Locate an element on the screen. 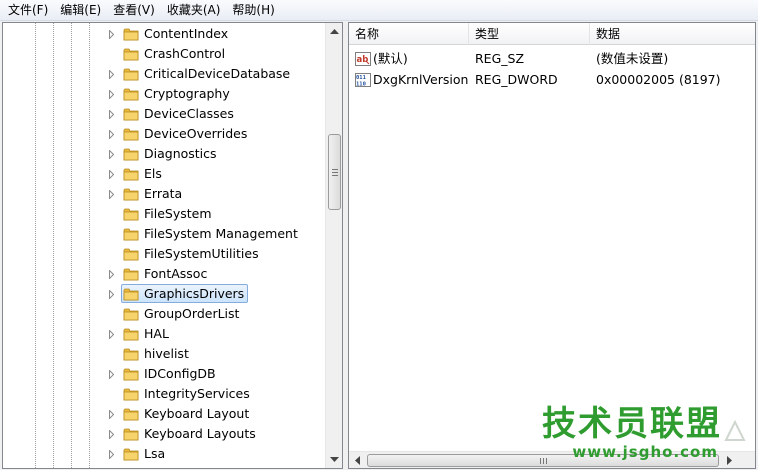 This screenshot has height=470, width=758. tree-node: Keyboard Layout is located at coordinates (164, 414).